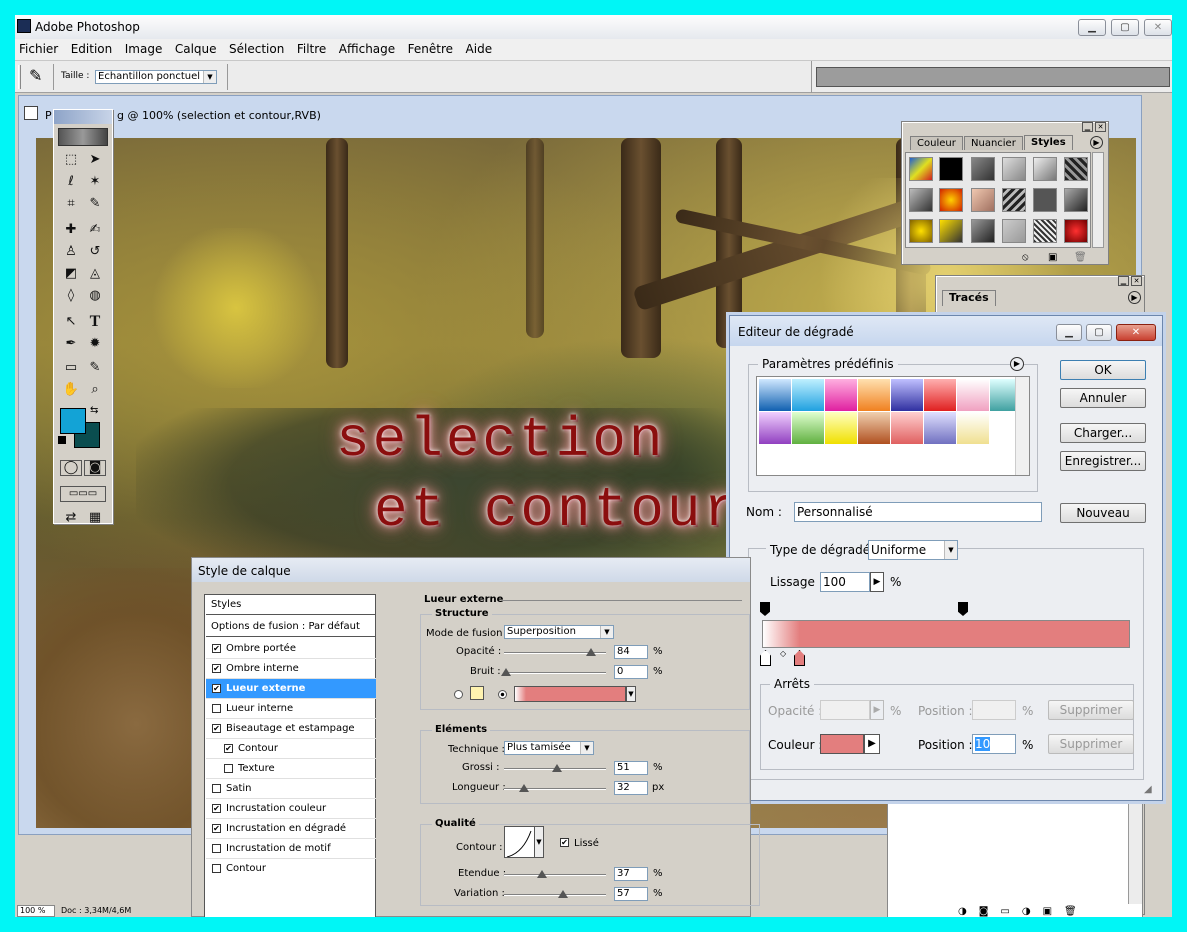 This screenshot has width=1187, height=932. I want to click on smoothness-input: 100, so click(845, 582).